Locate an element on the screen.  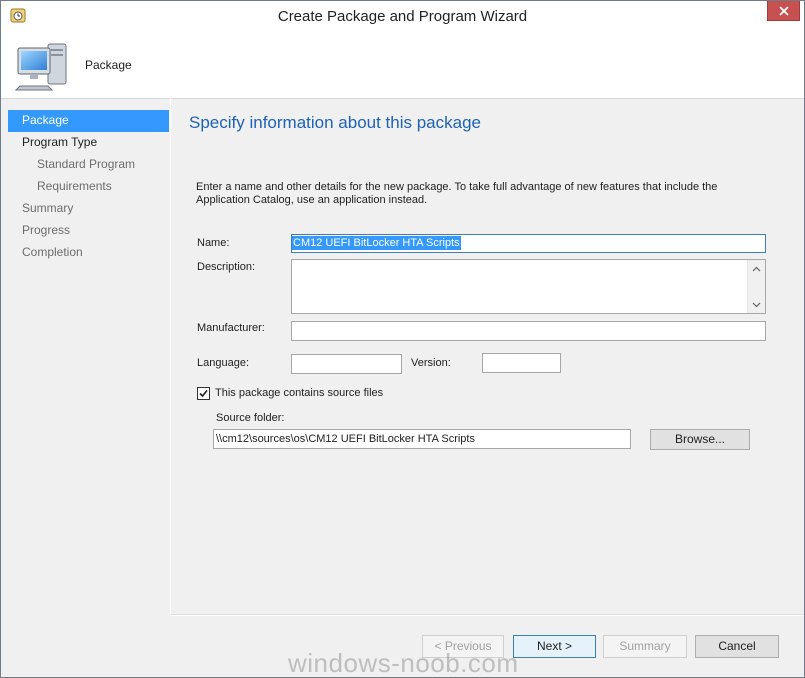
description-label: Description: is located at coordinates (226, 267).